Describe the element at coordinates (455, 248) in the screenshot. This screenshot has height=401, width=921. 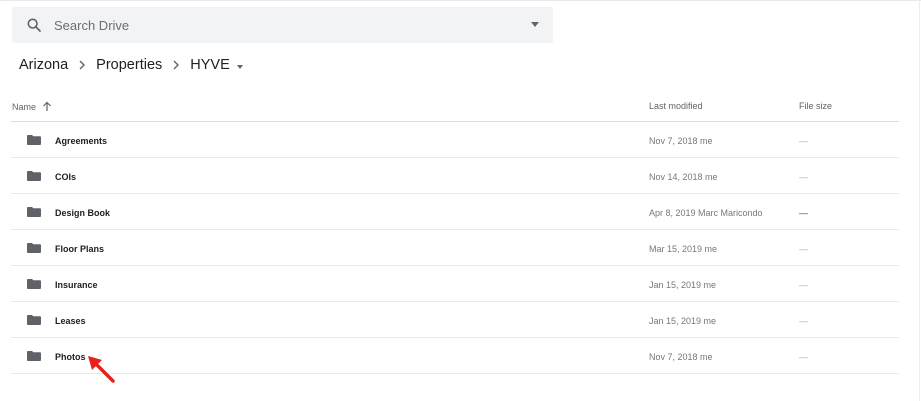
I see `table-row: Floor Plans Mar 15, 2019 me —` at that location.